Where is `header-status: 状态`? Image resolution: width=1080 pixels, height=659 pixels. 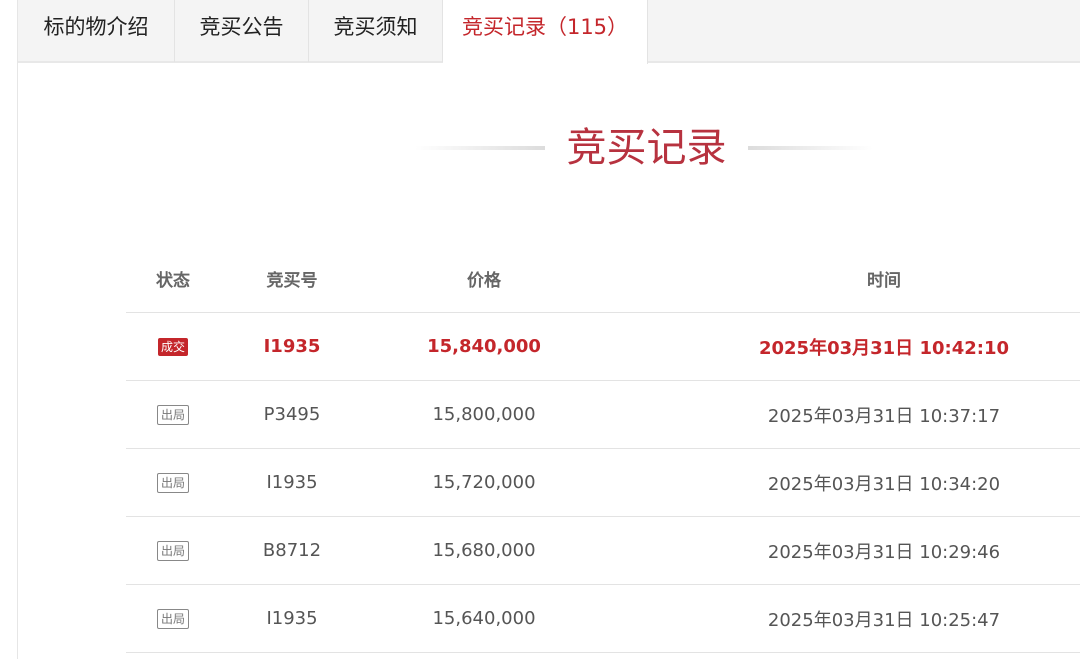
header-status: 状态 is located at coordinates (173, 280).